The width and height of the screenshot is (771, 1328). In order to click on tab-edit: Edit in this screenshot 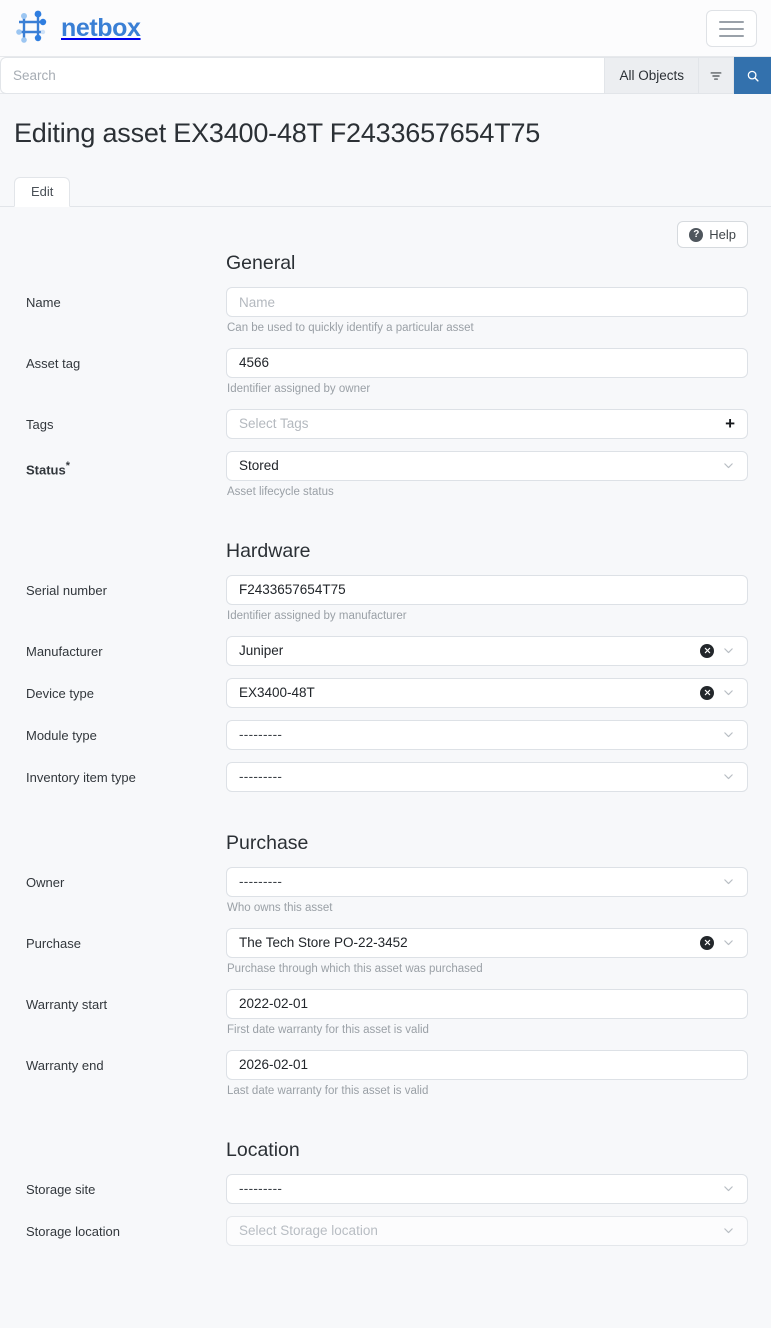, I will do `click(42, 191)`.